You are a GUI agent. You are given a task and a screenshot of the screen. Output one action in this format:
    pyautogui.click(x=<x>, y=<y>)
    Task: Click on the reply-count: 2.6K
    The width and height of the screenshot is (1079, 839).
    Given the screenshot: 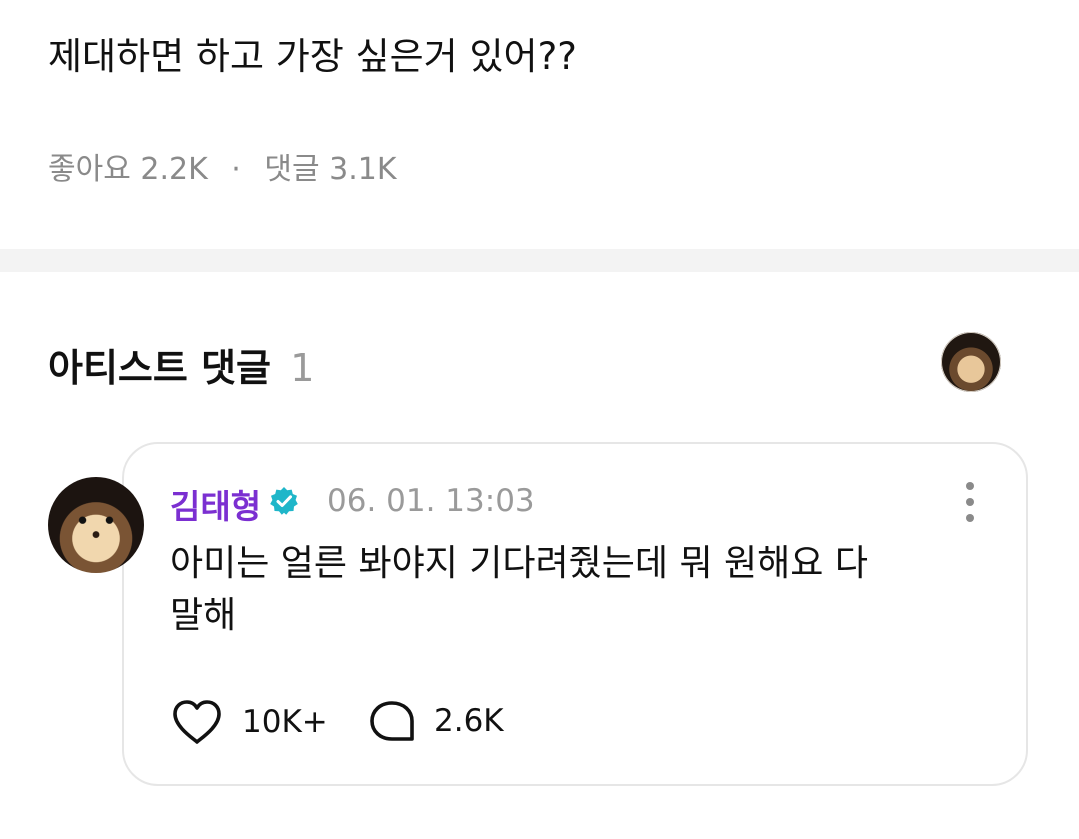 What is the action you would take?
    pyautogui.click(x=469, y=721)
    